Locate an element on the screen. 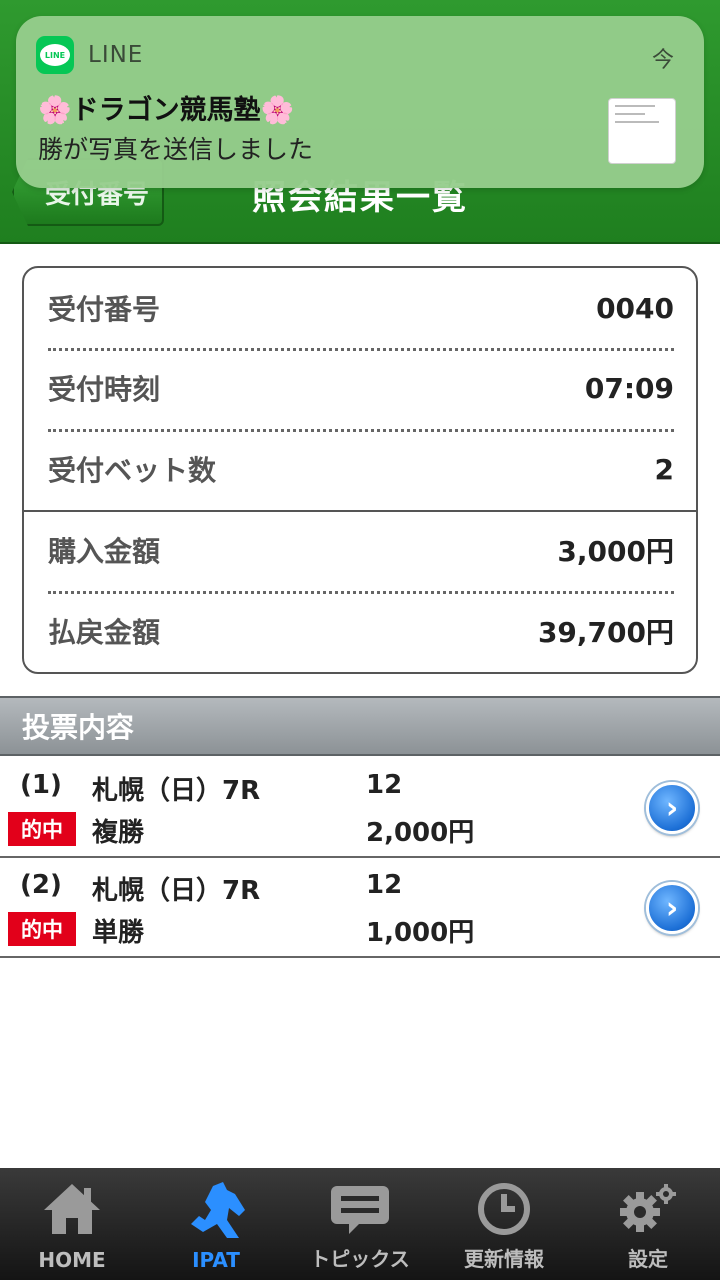 The image size is (720, 1280). summary-row-purchase-amount: 購入金額 3,000円 is located at coordinates (361, 550).